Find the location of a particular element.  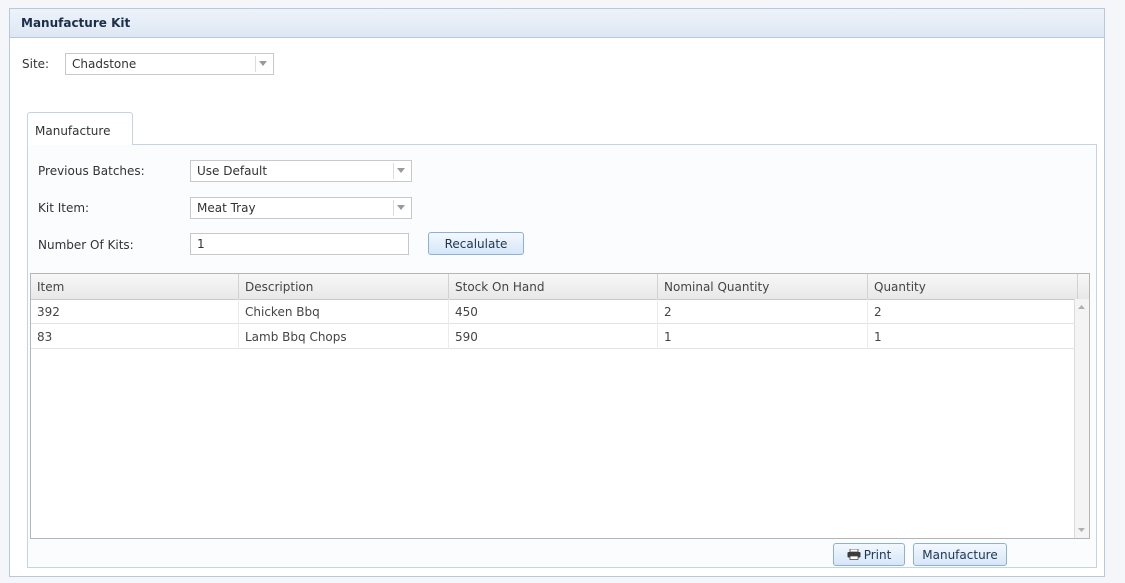

scroll-down-arrow-icon is located at coordinates (1081, 530).